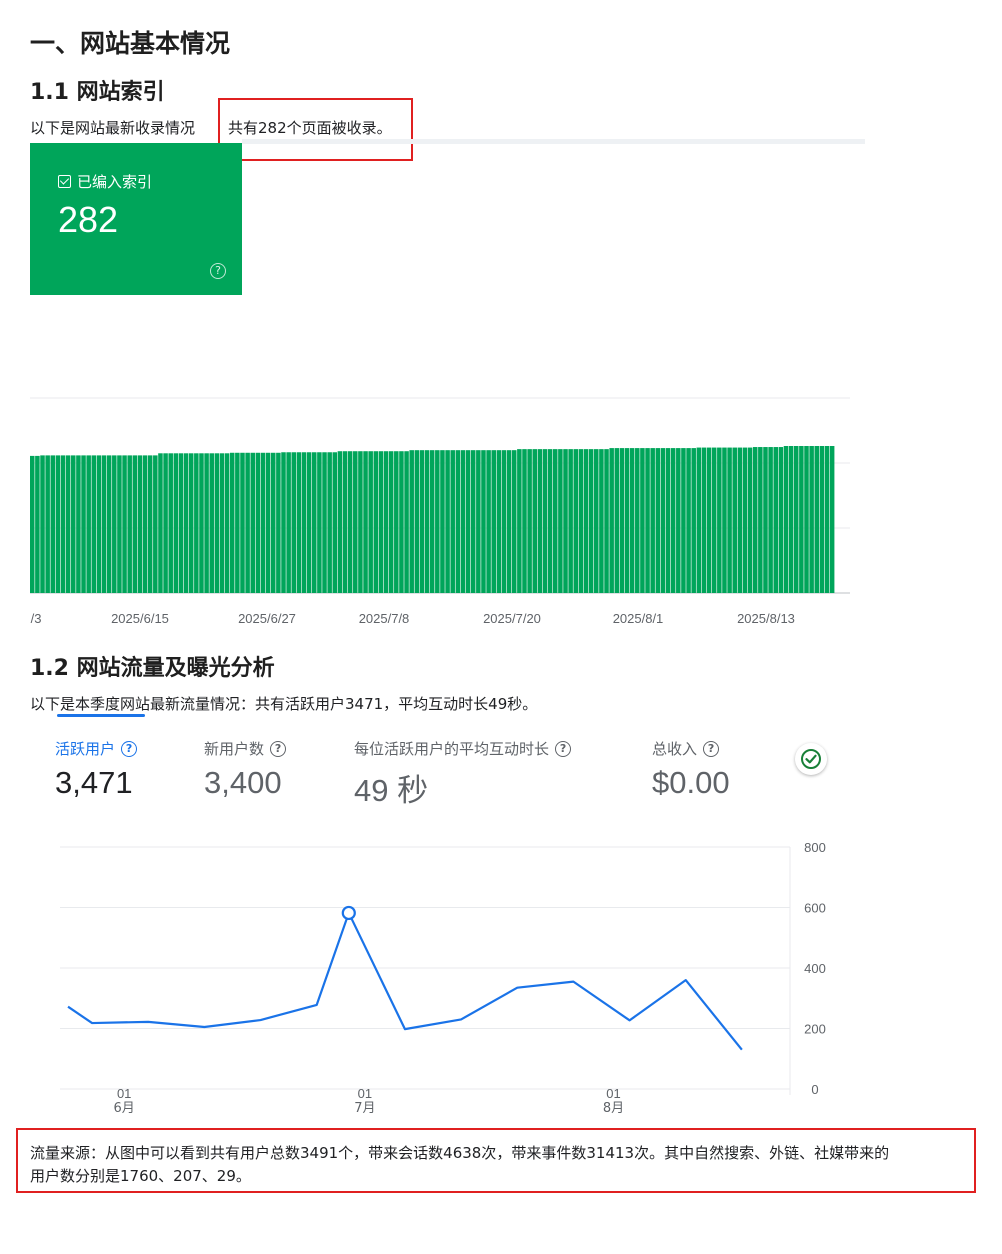 This screenshot has height=1254, width=1002. I want to click on metric-tab-new-users: 新用户数 ? 3,400, so click(245, 769).